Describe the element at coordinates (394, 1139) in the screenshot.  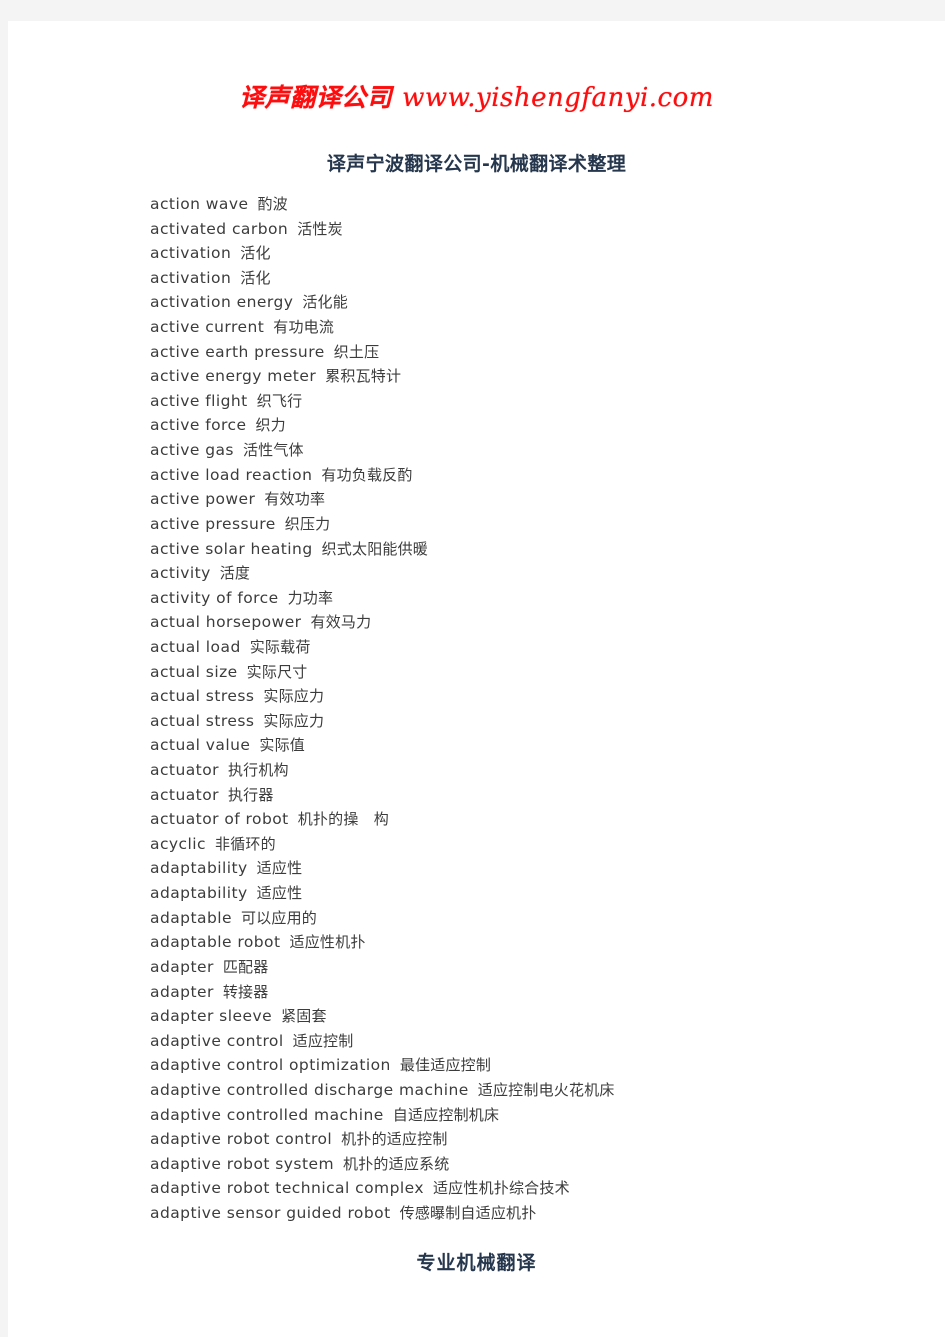
I see `glossary-translation: 机扑的适应控制` at that location.